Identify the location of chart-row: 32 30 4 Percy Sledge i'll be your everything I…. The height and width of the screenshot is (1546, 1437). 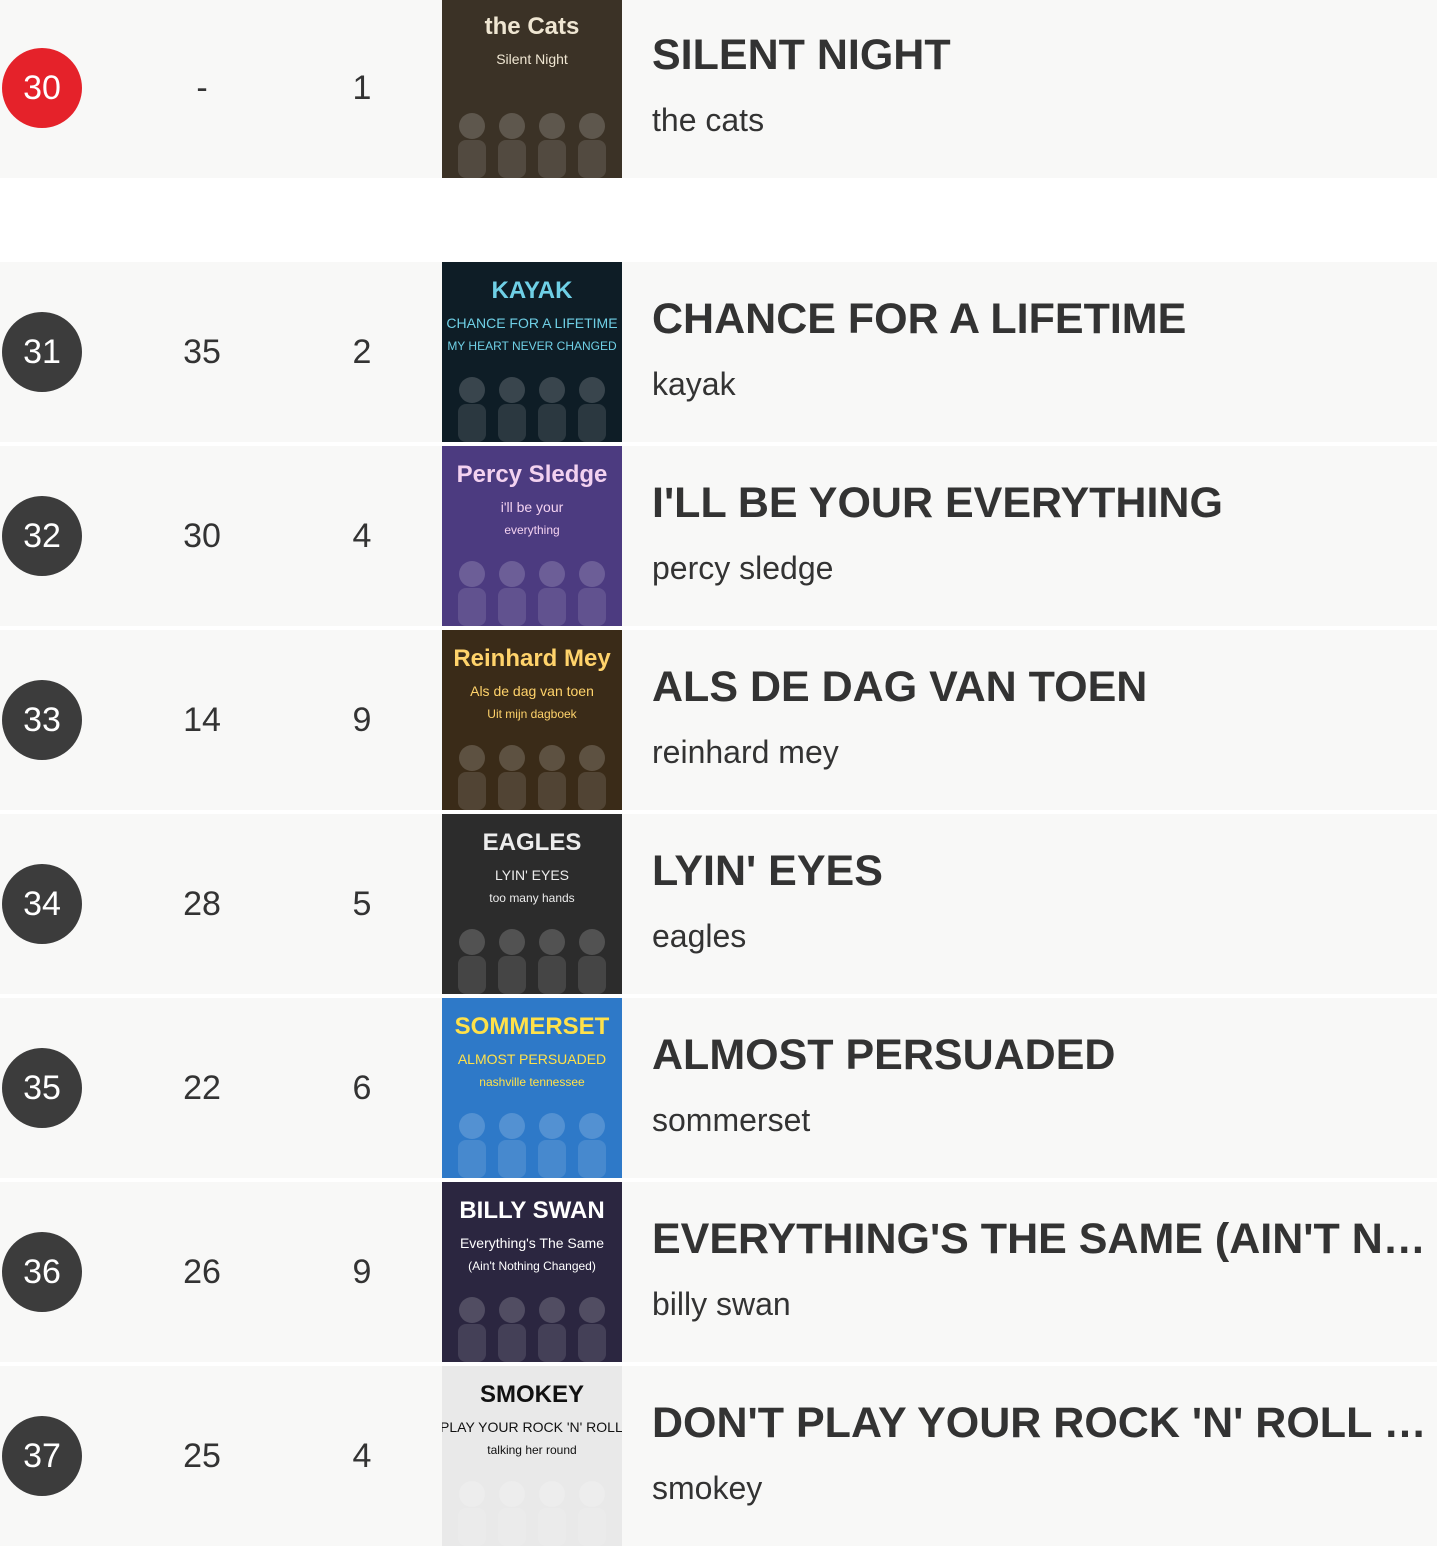
(718, 536).